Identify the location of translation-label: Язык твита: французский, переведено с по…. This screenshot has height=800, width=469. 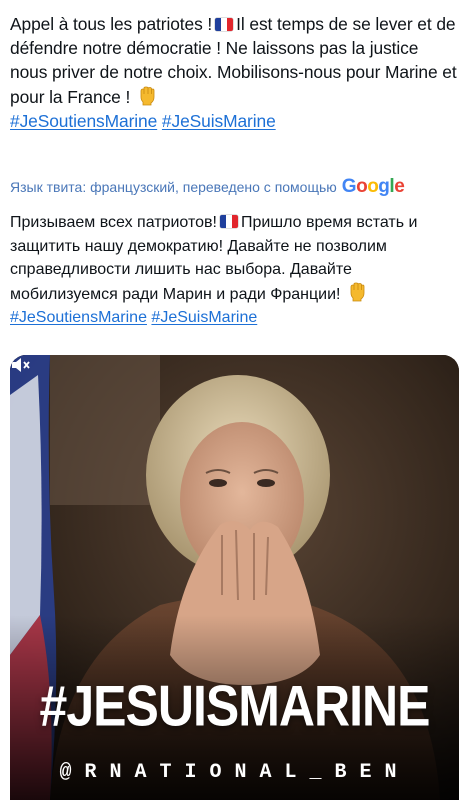
(173, 187).